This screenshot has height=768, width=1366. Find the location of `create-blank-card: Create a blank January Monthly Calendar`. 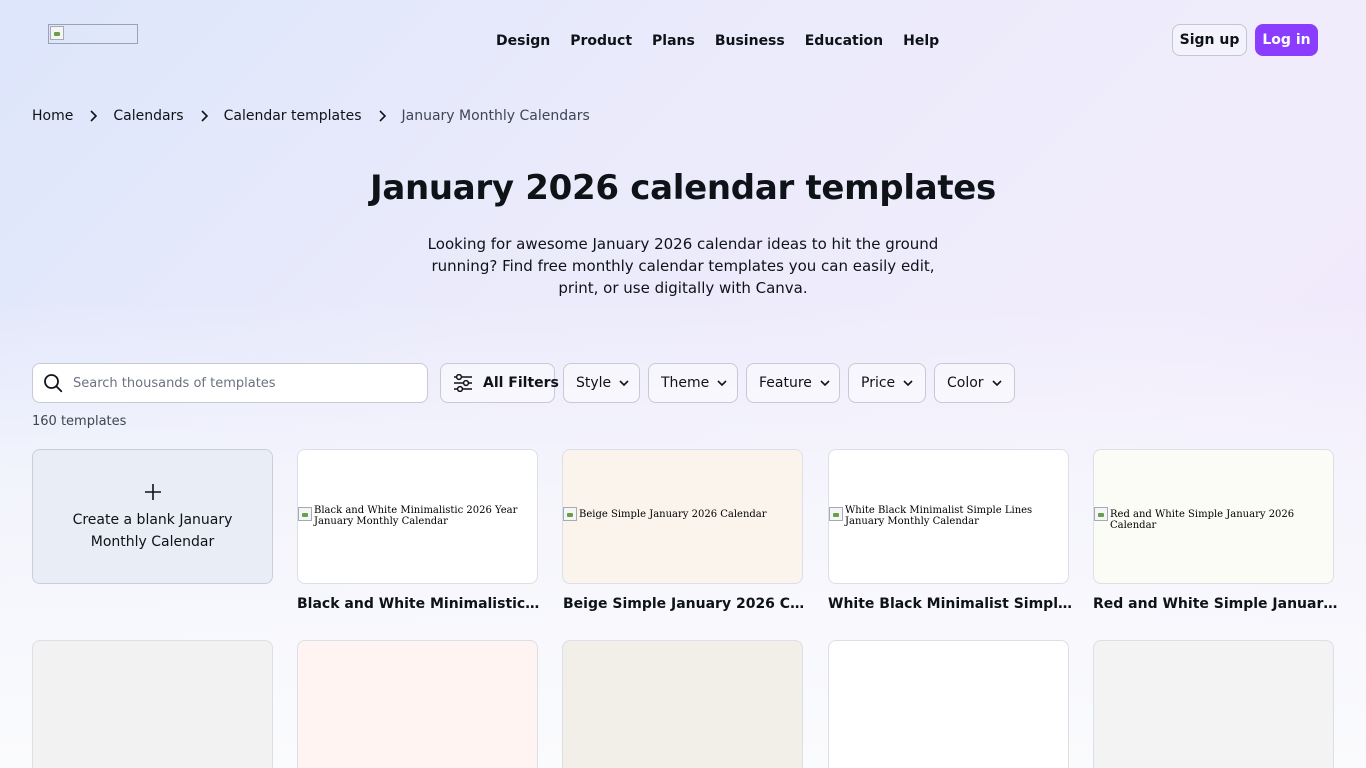

create-blank-card: Create a blank January Monthly Calendar is located at coordinates (152, 516).